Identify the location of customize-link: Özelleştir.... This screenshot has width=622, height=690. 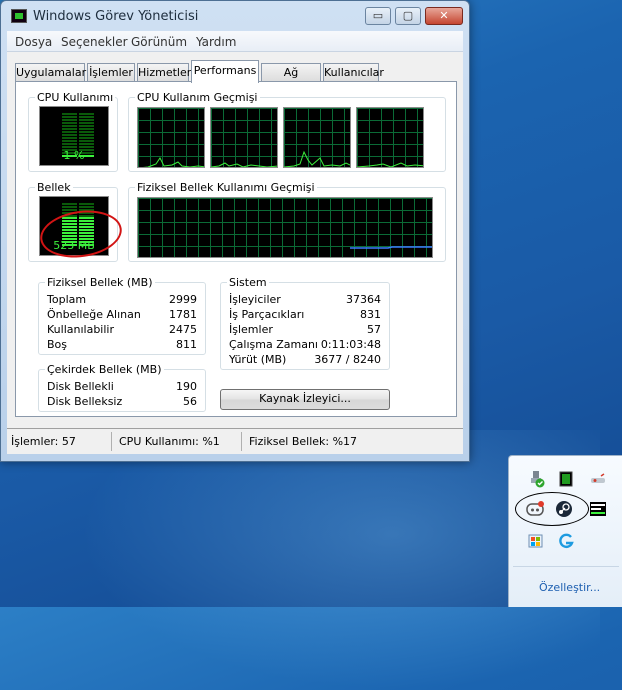
(569, 587).